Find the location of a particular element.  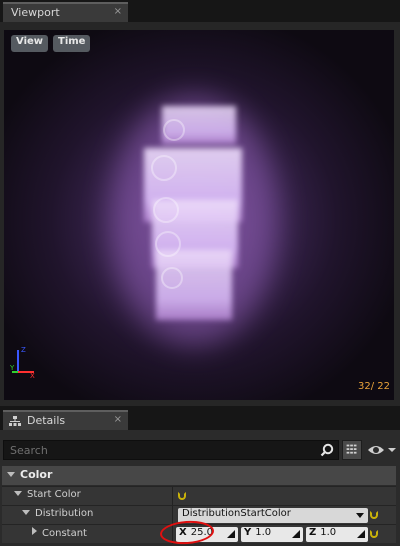

grid-icon is located at coordinates (351, 449).